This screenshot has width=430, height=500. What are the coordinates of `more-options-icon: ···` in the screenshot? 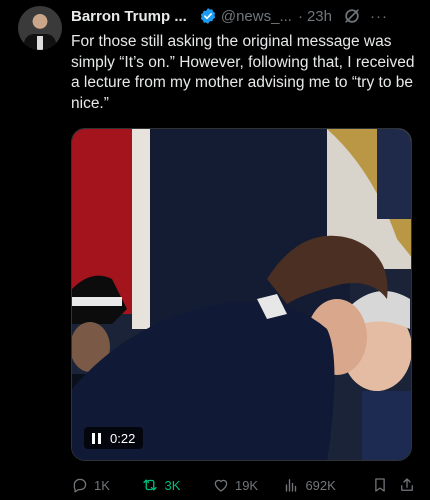 It's located at (379, 16).